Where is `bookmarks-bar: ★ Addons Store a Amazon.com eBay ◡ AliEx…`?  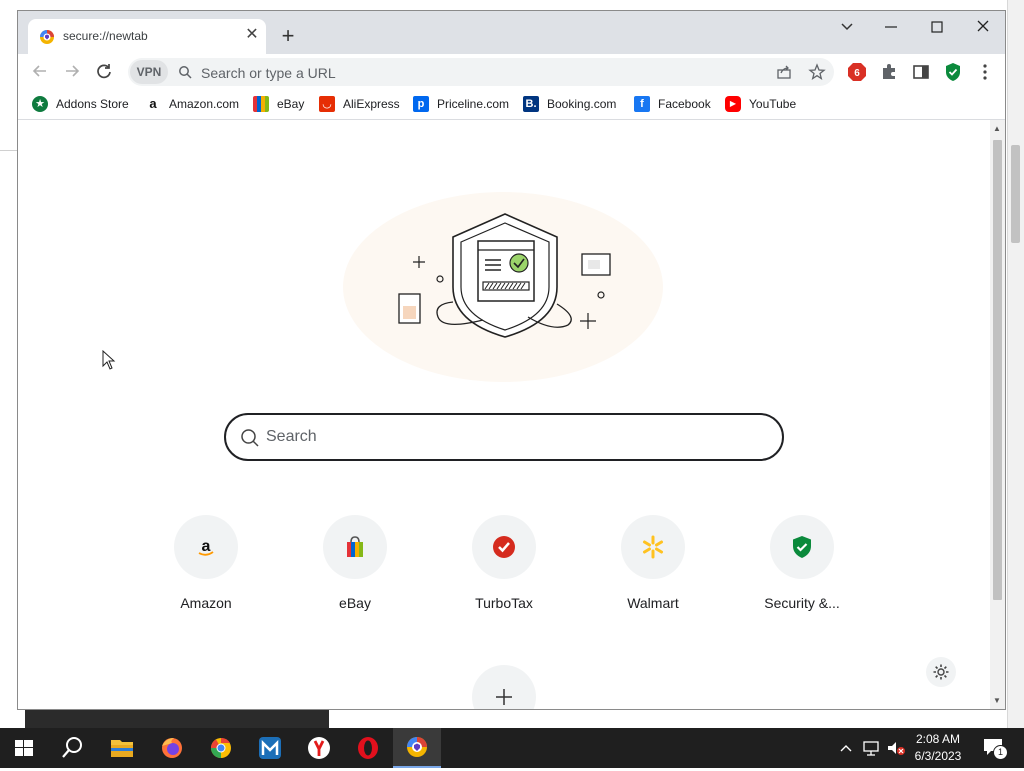
bookmarks-bar: ★ Addons Store a Amazon.com eBay ◡ AliEx… is located at coordinates (511, 104).